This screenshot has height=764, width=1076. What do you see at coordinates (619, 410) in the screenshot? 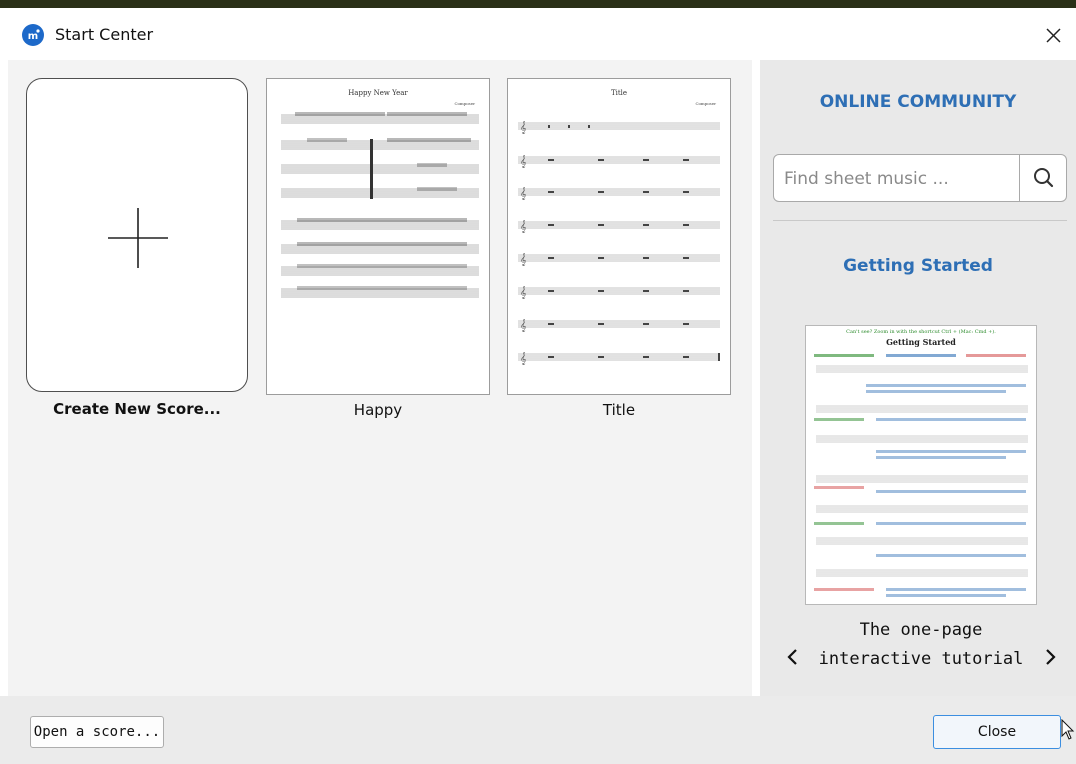
I see `score-label-title: Title` at bounding box center [619, 410].